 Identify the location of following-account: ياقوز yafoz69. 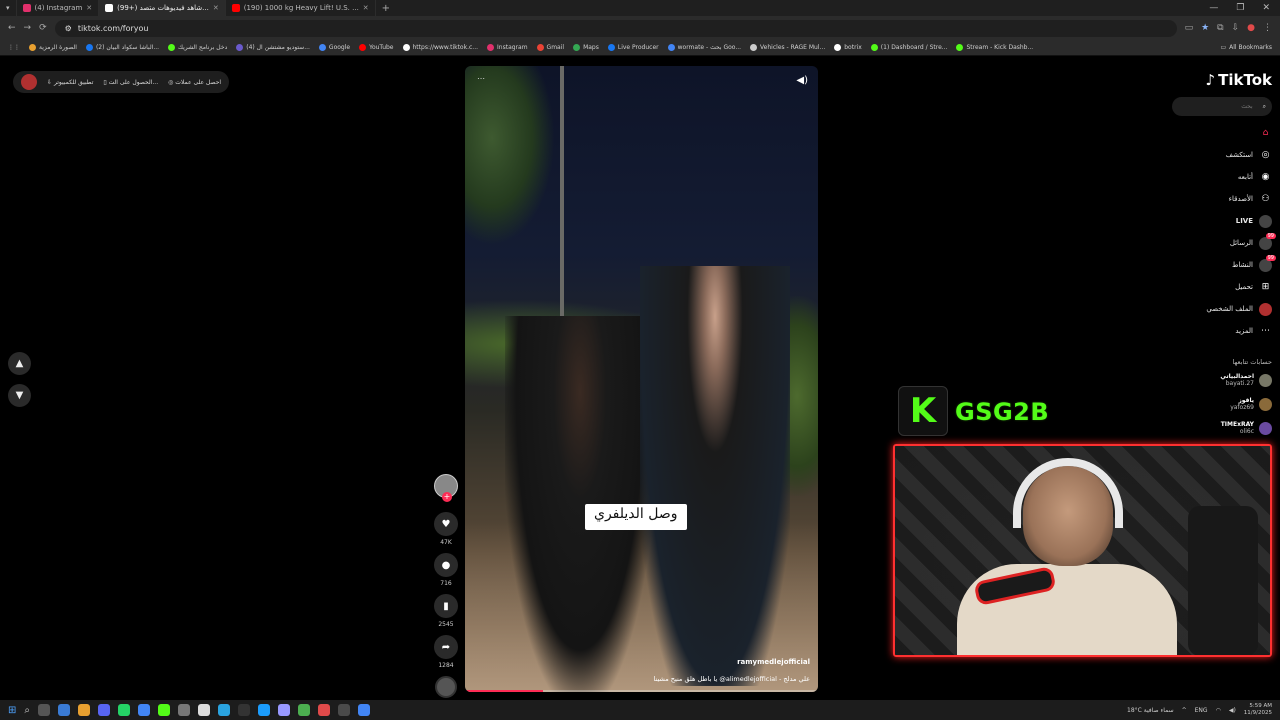
(1251, 404).